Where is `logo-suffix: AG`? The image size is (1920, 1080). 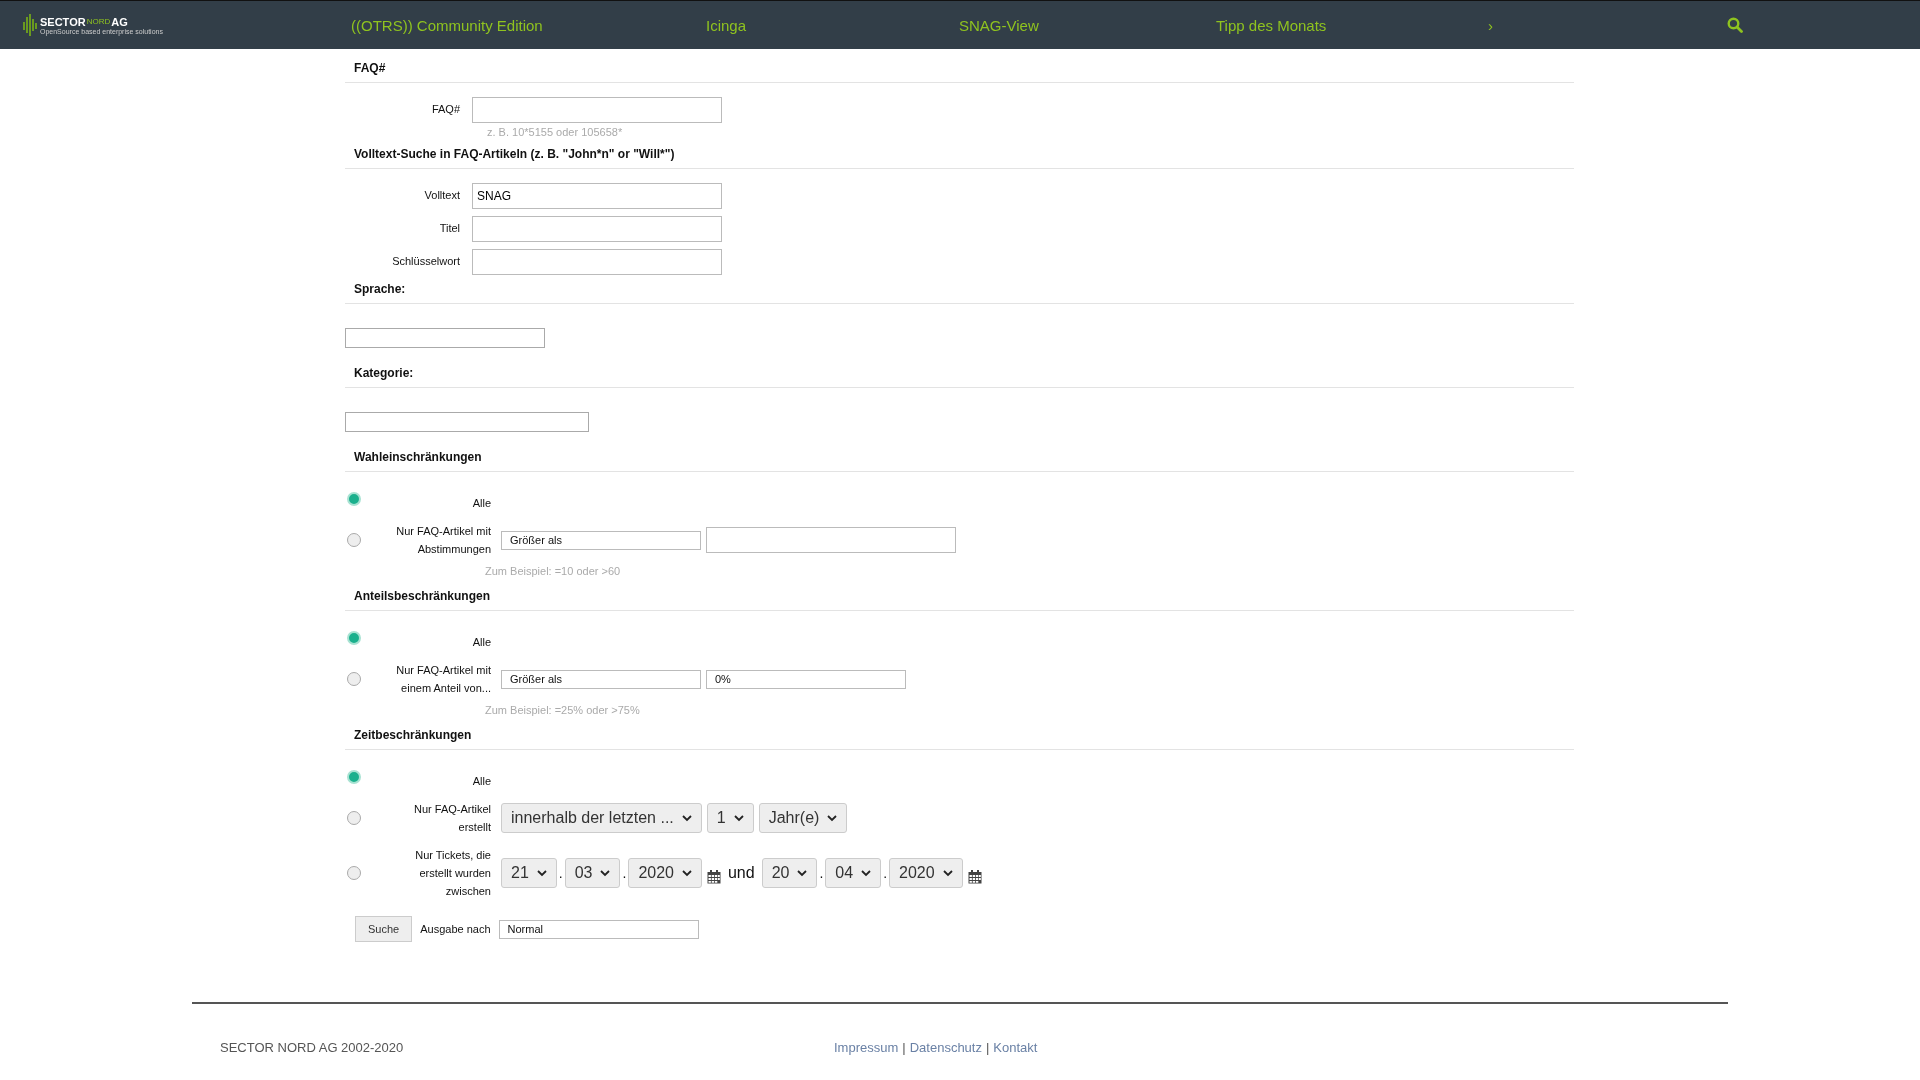
logo-suffix: AG is located at coordinates (119, 21).